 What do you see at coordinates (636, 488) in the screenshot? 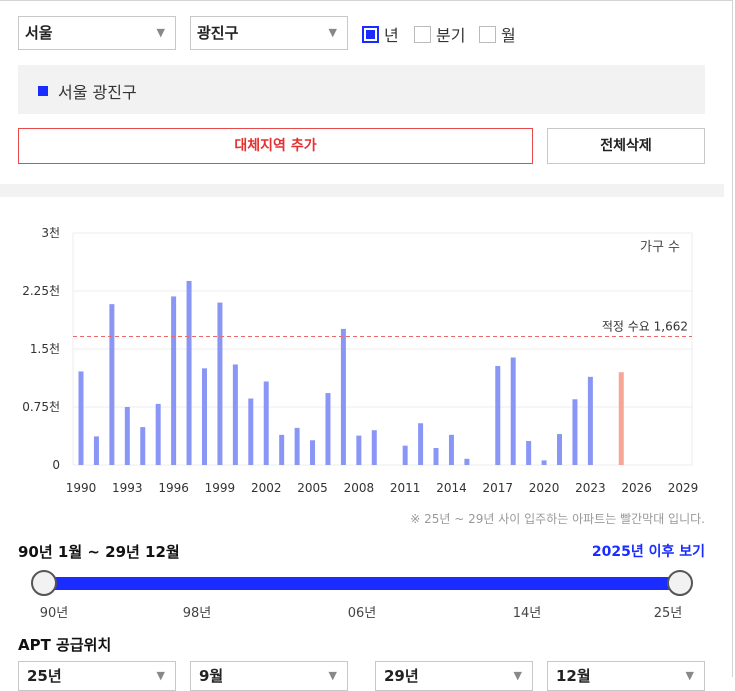
I see `x-tick-label: 2026` at bounding box center [636, 488].